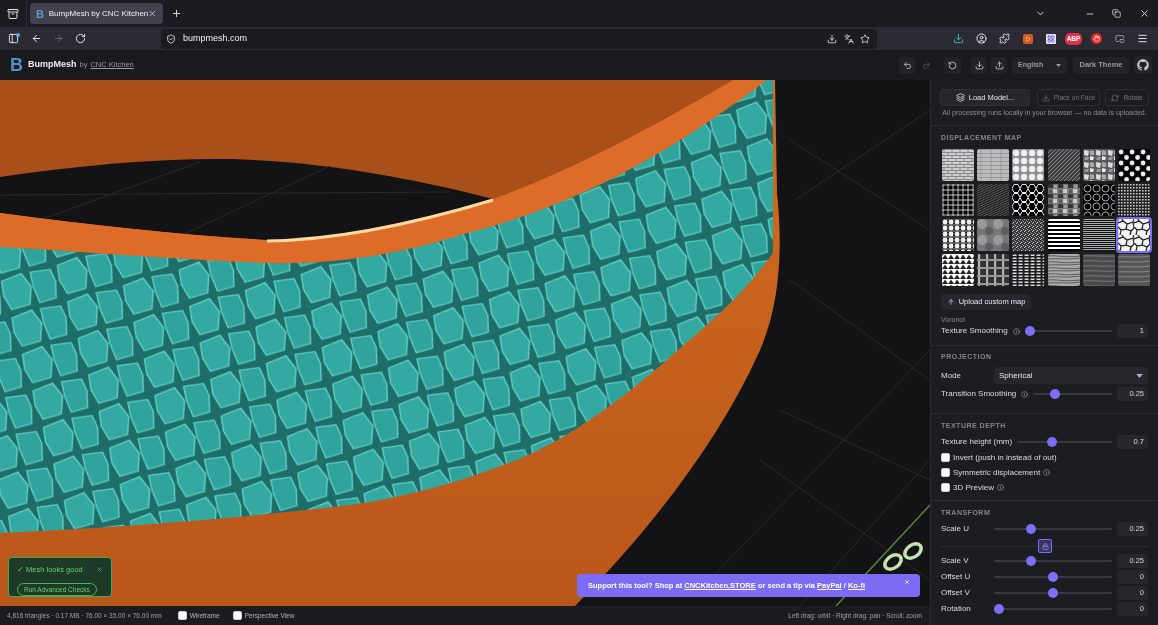 The width and height of the screenshot is (1158, 625). I want to click on app-title: BumpMesh, so click(52, 65).